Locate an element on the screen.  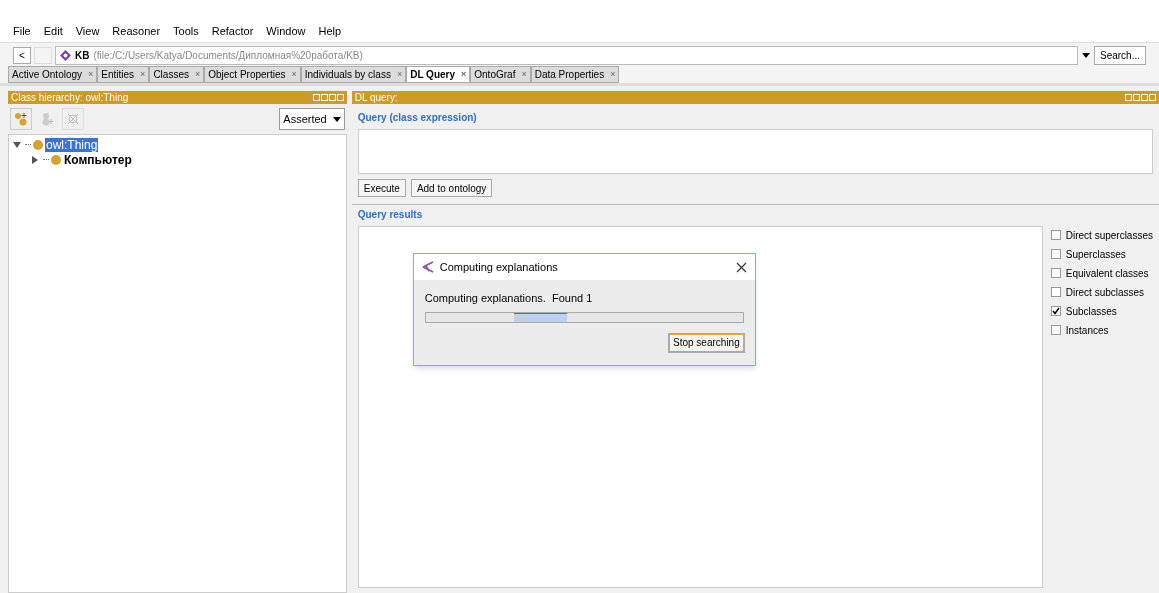
tab: DL Query × is located at coordinates (438, 74).